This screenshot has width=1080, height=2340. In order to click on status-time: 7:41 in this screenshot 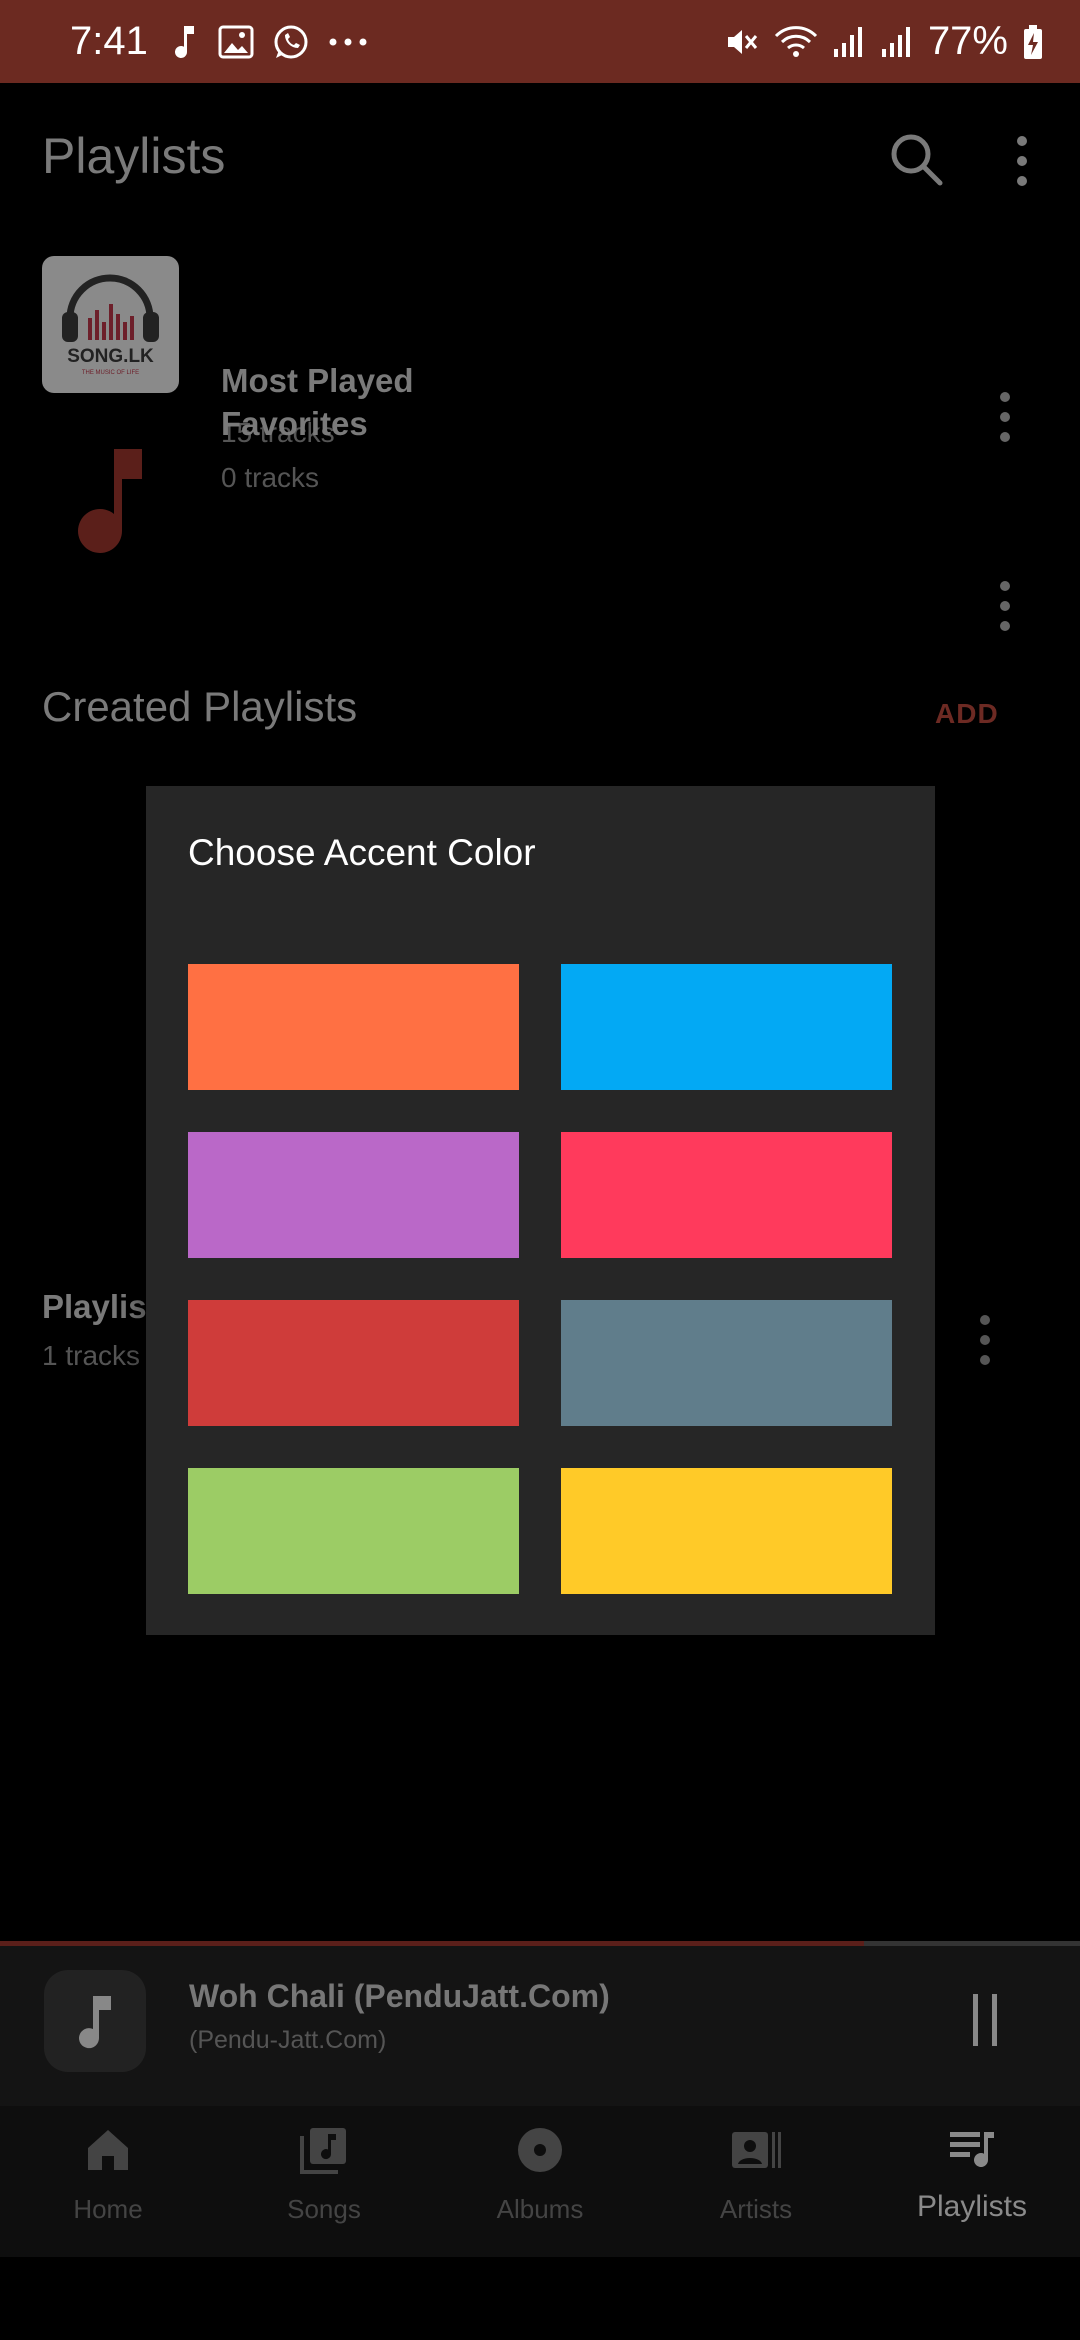, I will do `click(109, 41)`.